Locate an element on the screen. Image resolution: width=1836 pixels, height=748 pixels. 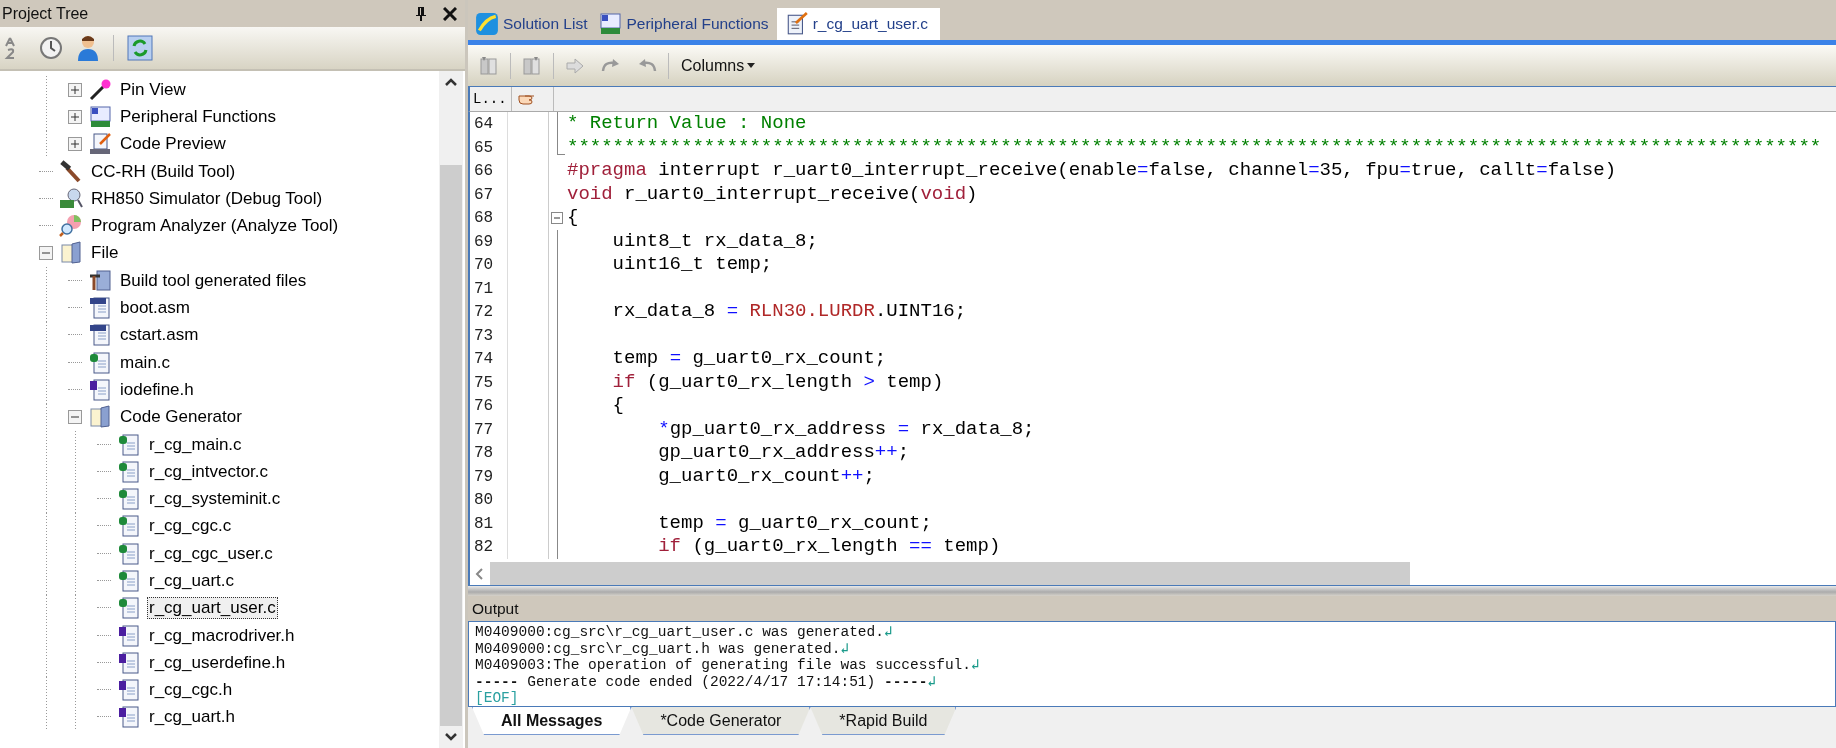
code-line: ************************************************************************************************************** is located at coordinates (1194, 147).